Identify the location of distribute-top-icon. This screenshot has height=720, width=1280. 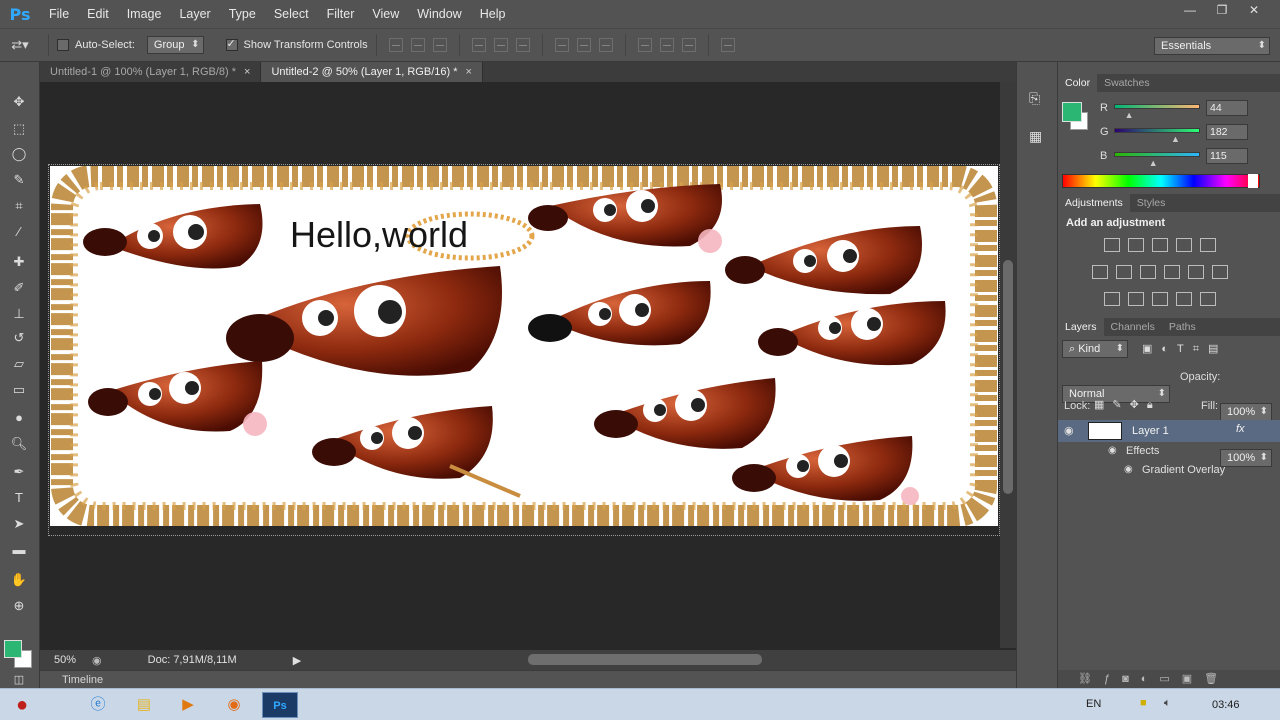
(561, 45).